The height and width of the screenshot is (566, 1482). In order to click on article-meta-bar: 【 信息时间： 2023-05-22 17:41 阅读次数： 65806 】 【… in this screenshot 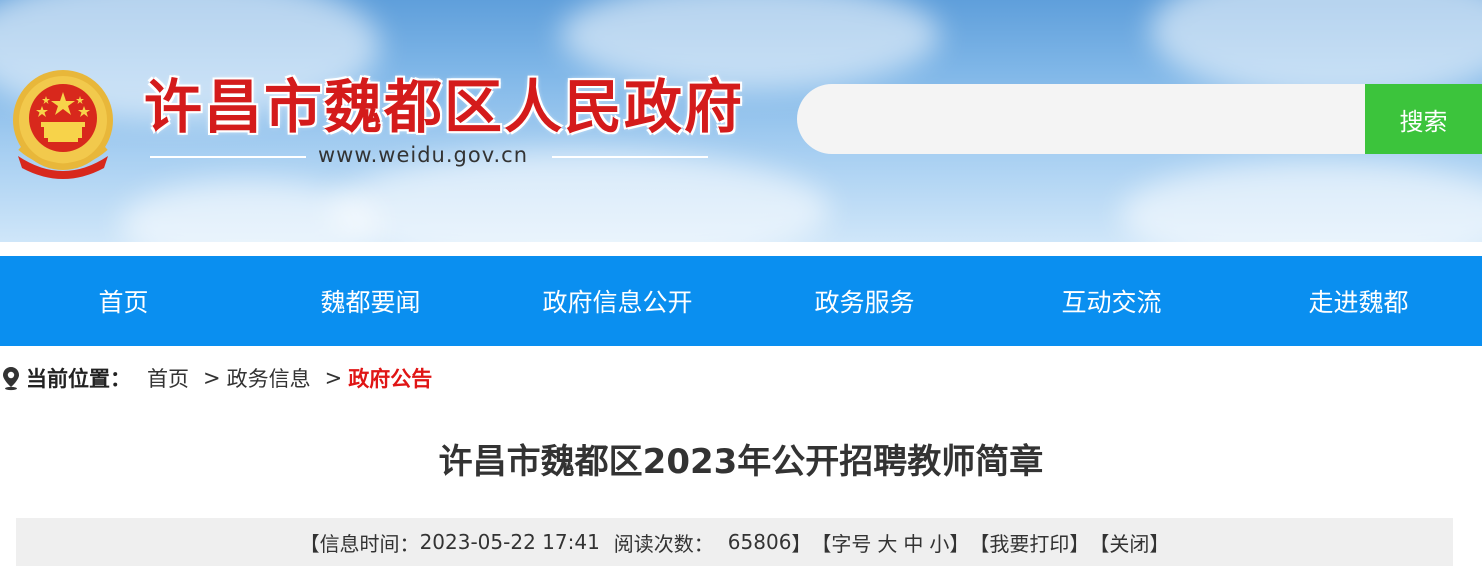, I will do `click(734, 542)`.